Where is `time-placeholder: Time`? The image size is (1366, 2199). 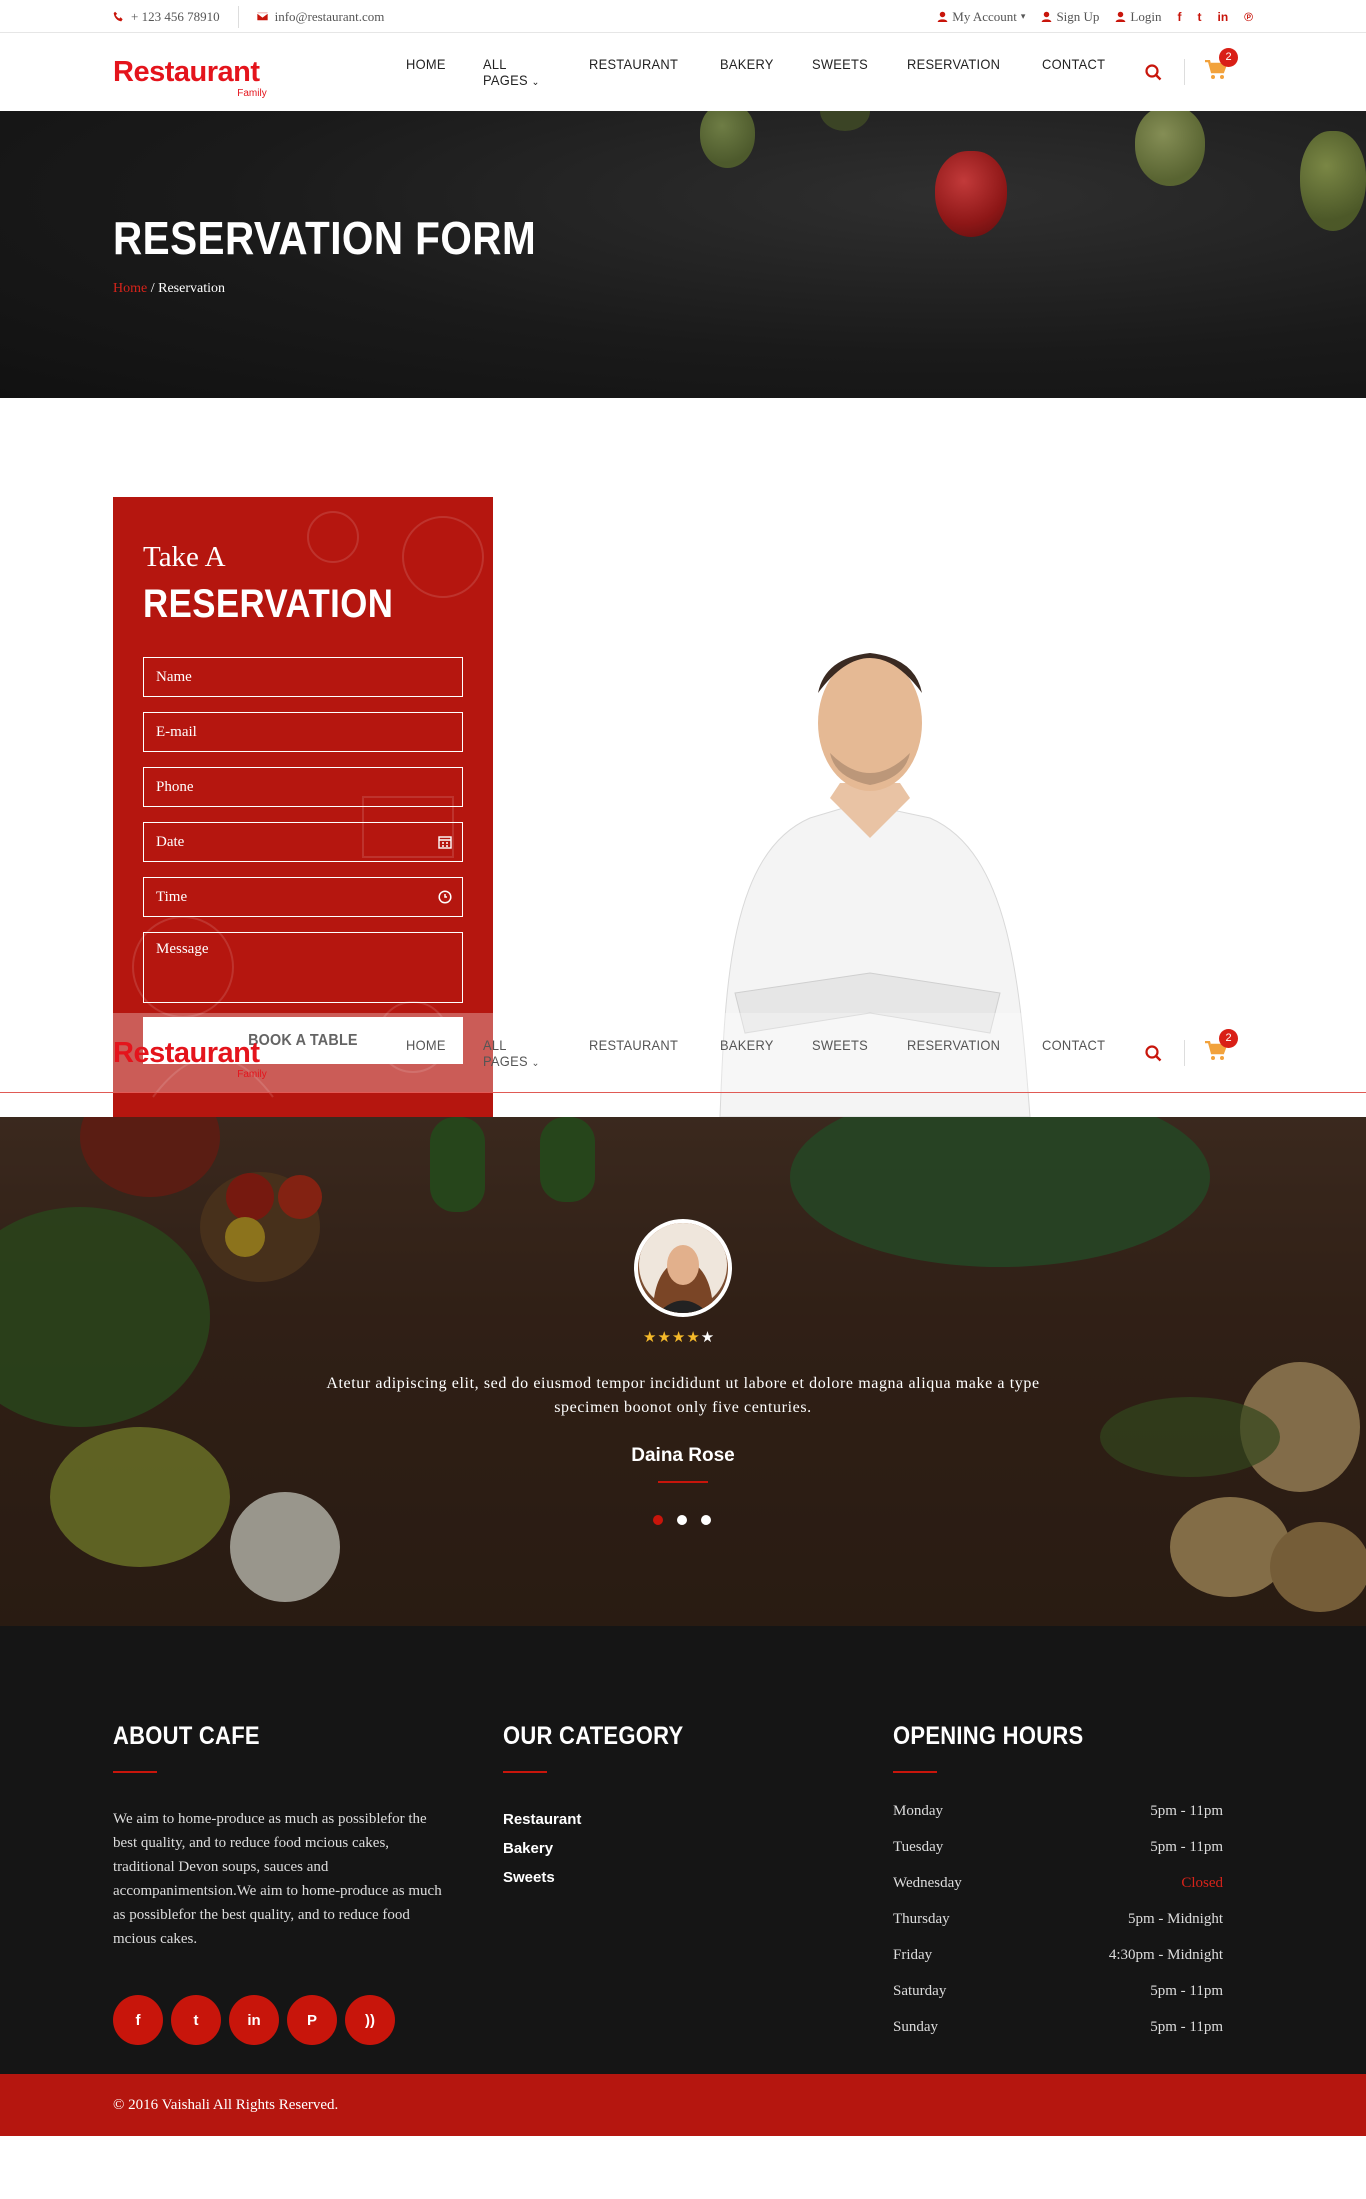 time-placeholder: Time is located at coordinates (172, 896).